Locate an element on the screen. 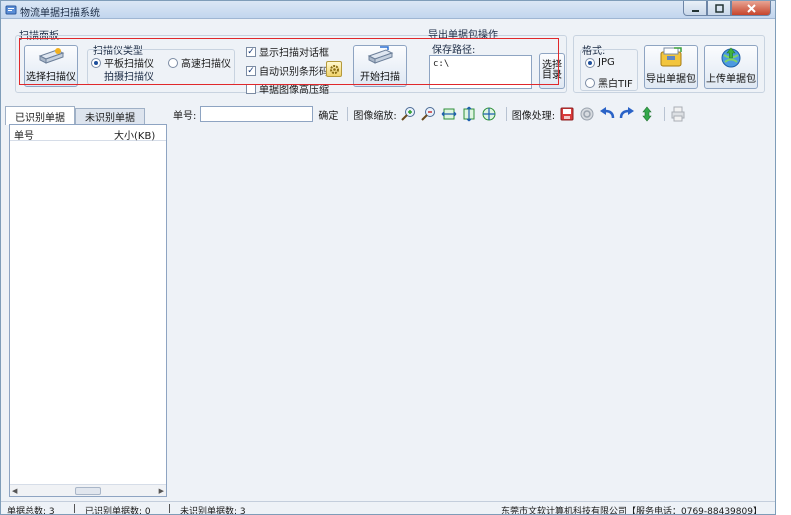 The width and height of the screenshot is (791, 515). tab-recognized: 已识别单据 is located at coordinates (40, 115).